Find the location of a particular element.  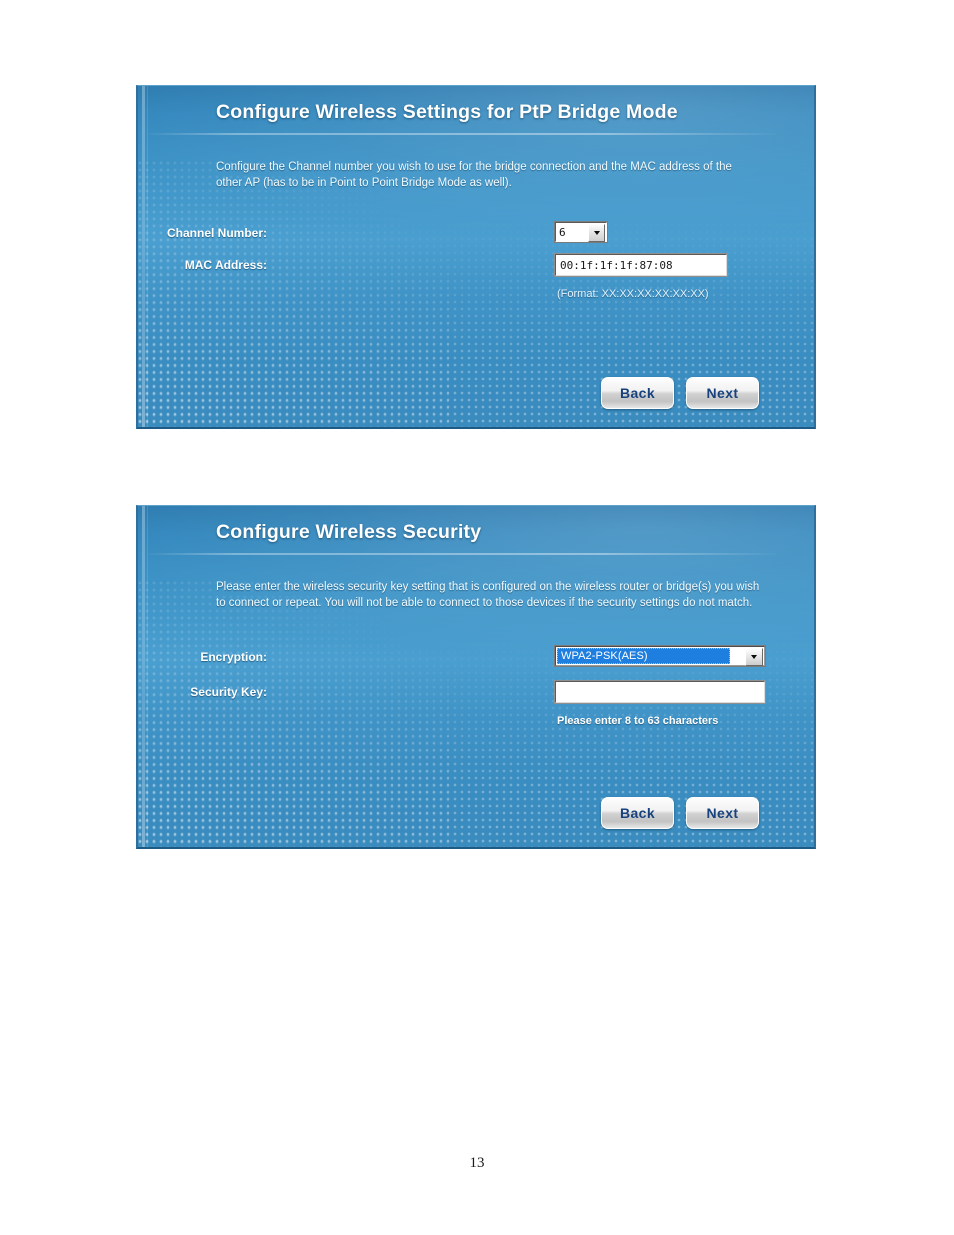

security-key-field-wrap is located at coordinates (660, 692).